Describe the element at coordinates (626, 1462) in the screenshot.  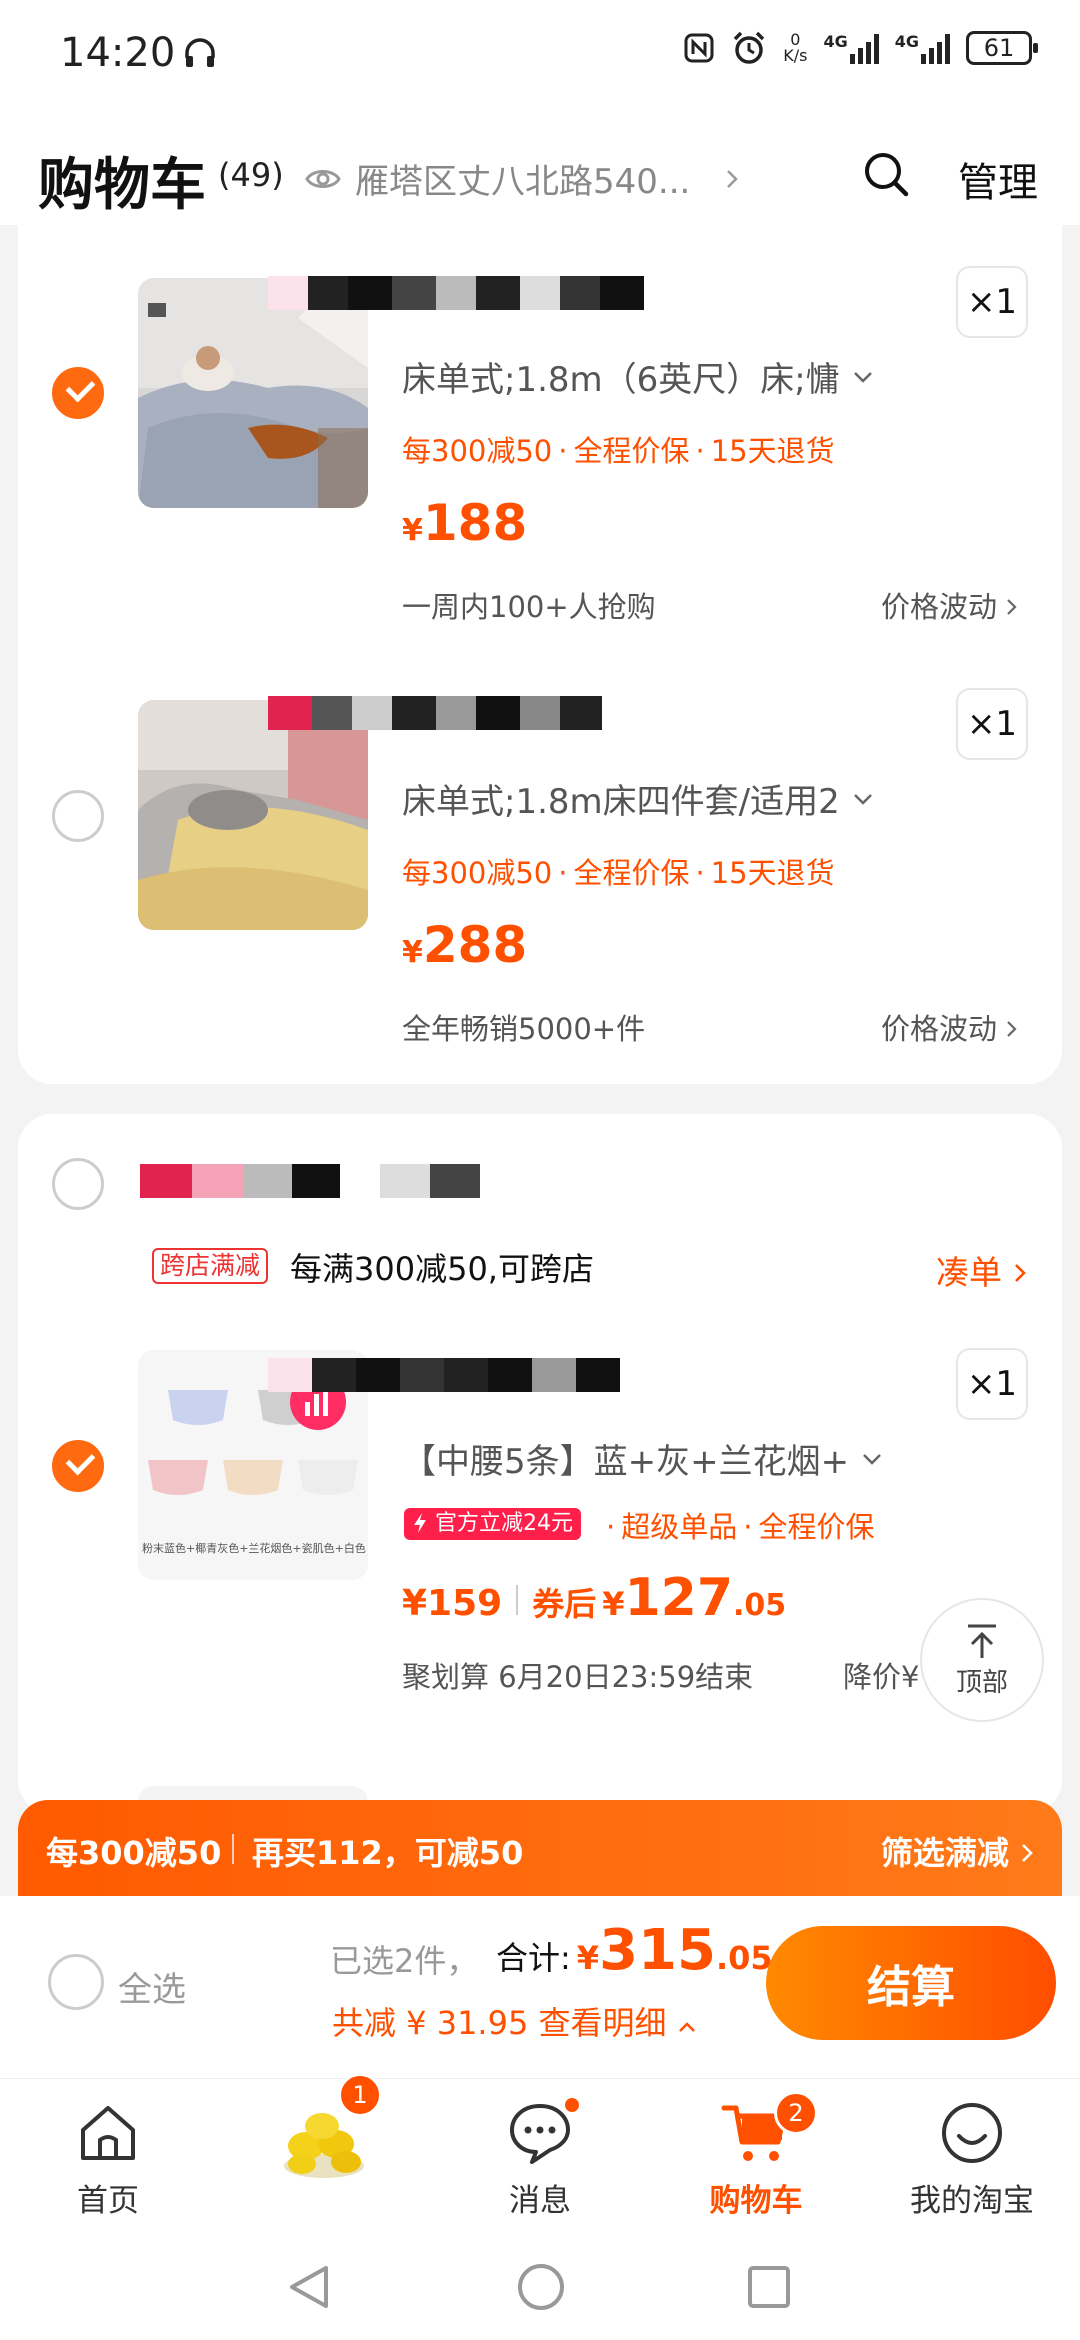
I see `sku-text: 【中腰5条】蓝+灰+兰花烟+` at that location.